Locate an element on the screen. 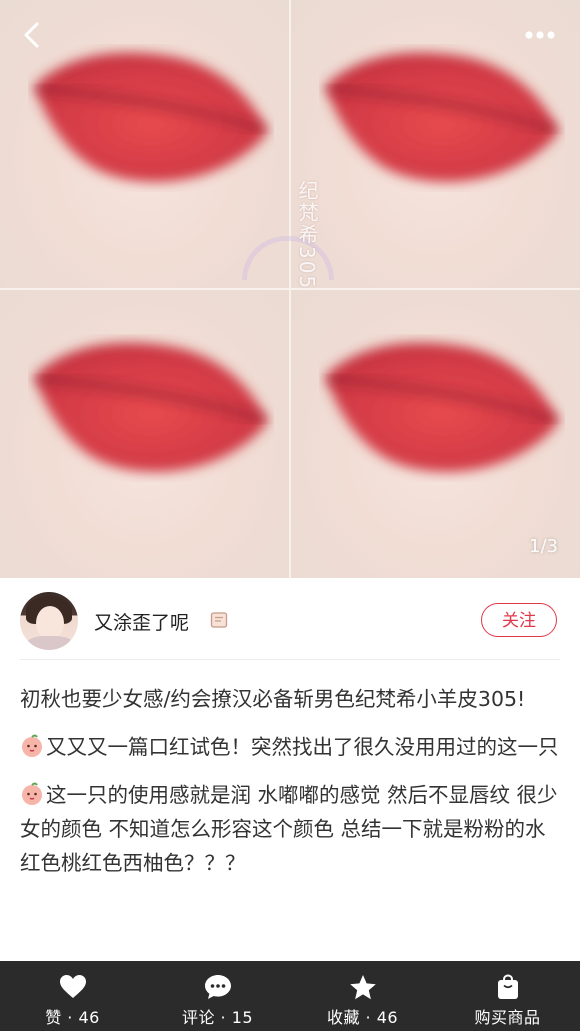  shopping-bag-icon is located at coordinates (507, 986).